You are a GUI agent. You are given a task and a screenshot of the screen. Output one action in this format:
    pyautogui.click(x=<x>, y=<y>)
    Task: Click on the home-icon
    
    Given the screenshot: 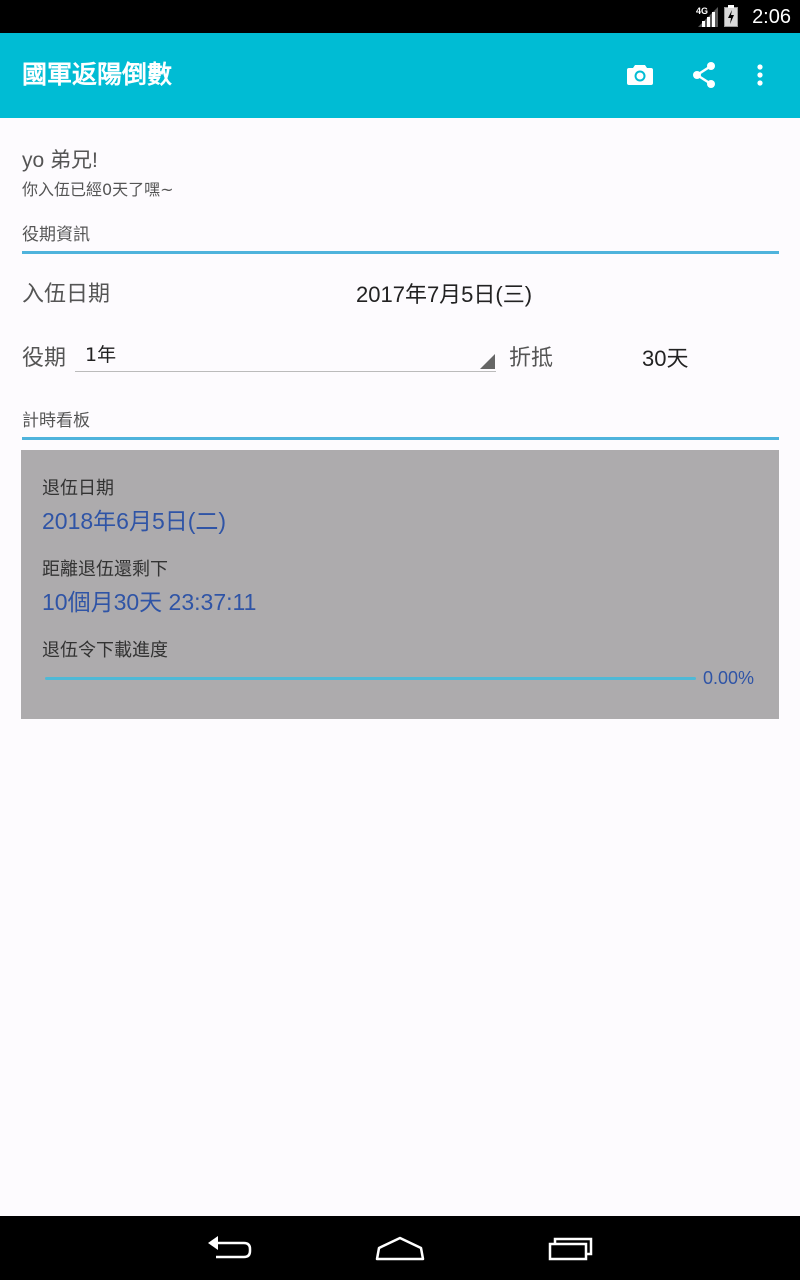 What is the action you would take?
    pyautogui.click(x=400, y=1248)
    